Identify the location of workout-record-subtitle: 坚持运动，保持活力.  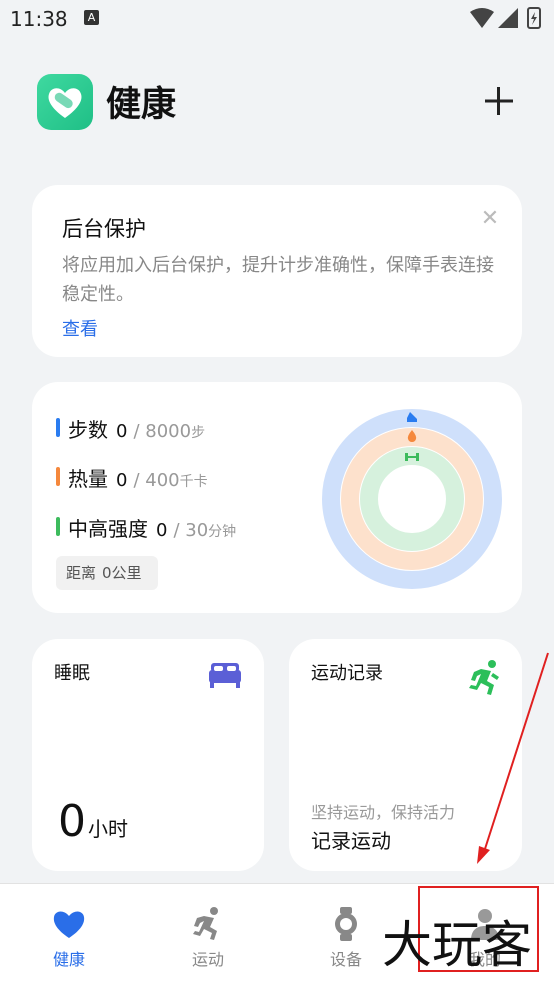
(383, 812).